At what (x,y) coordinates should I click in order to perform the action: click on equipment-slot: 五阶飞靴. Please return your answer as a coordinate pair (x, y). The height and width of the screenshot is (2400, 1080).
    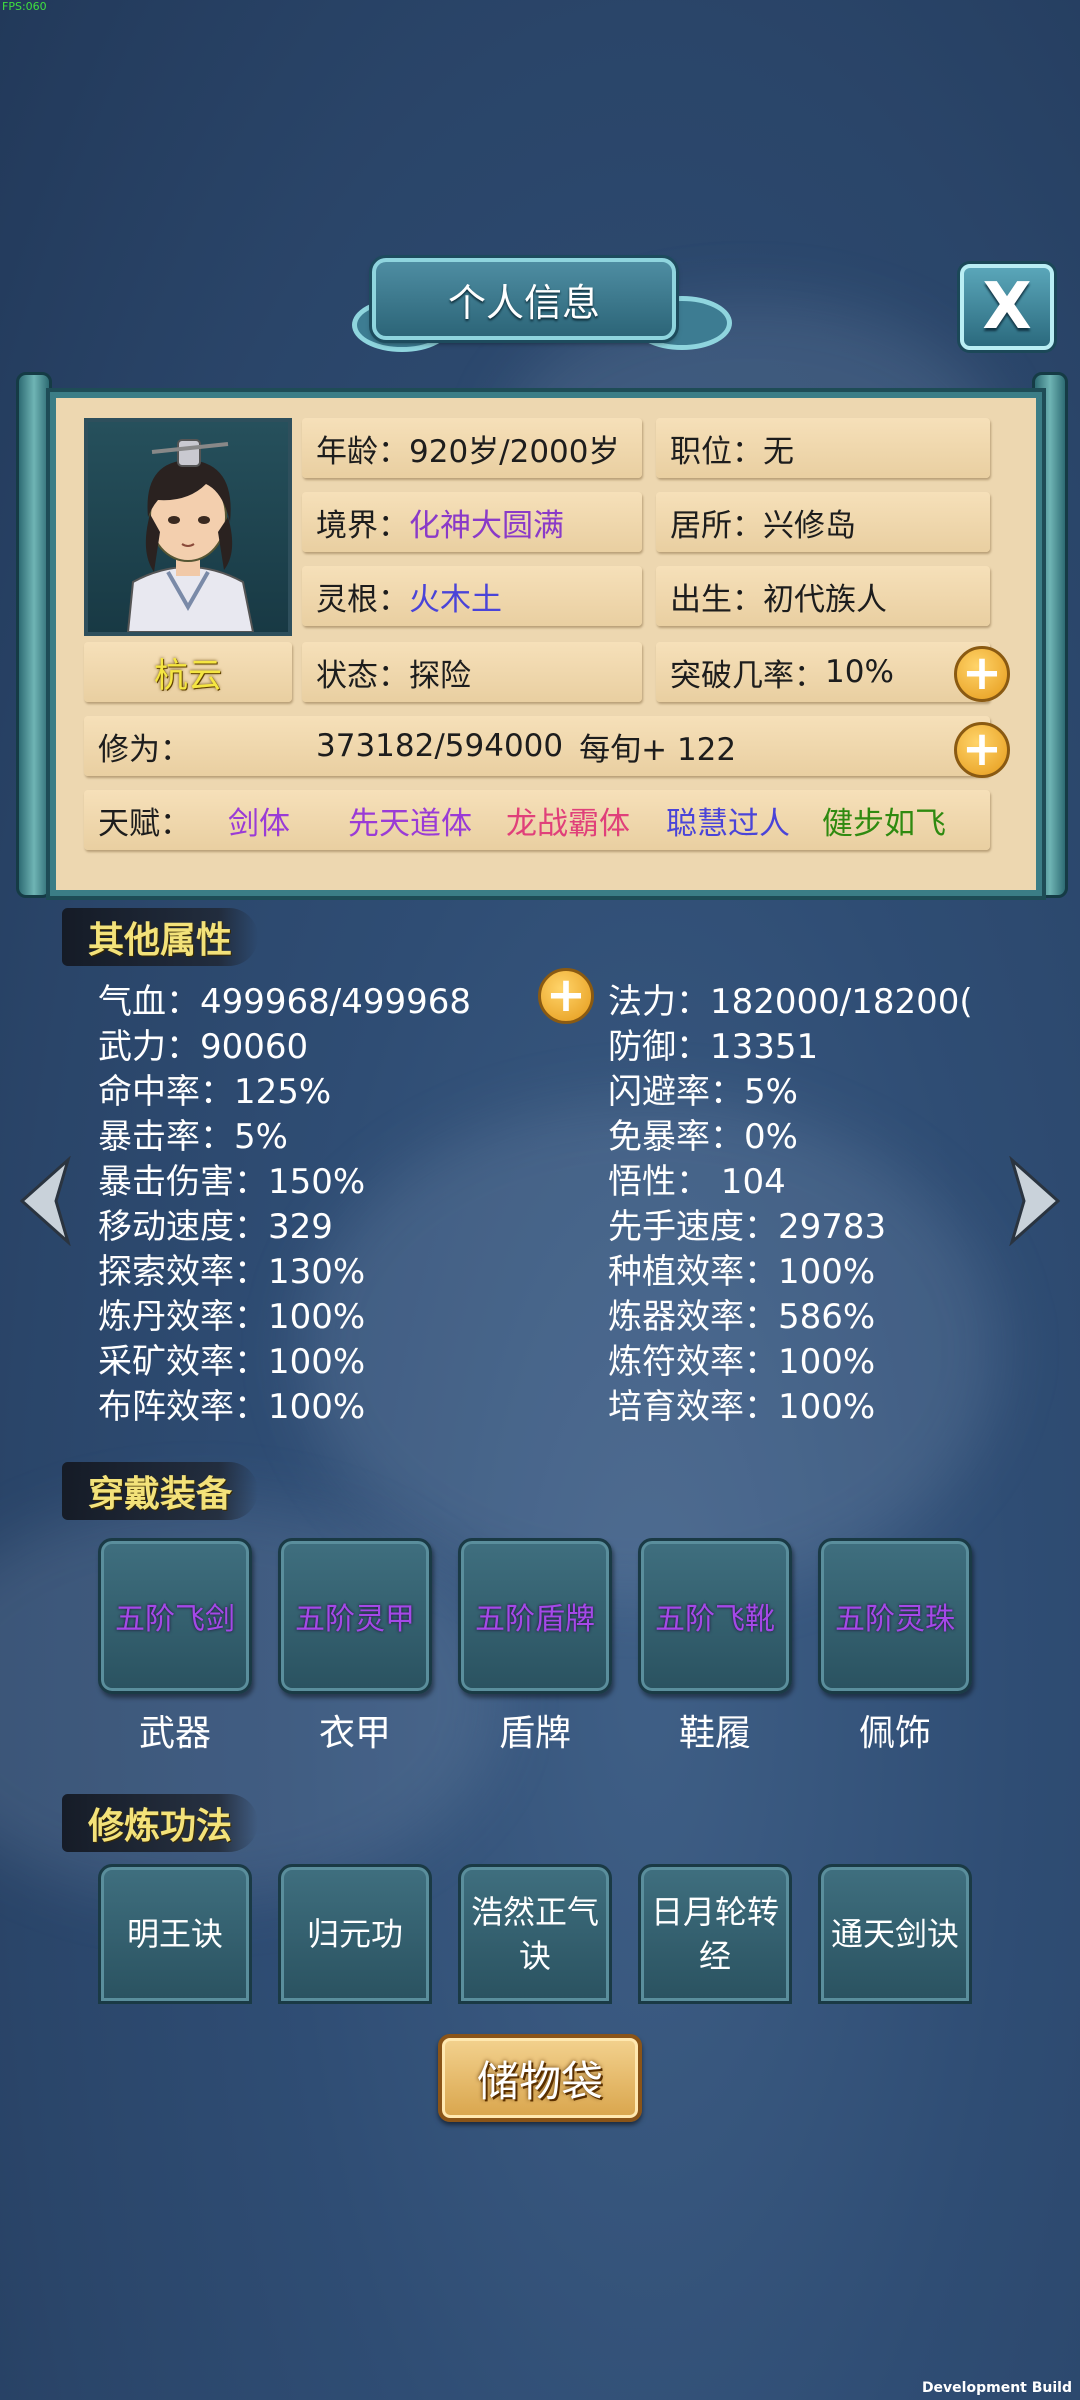
    Looking at the image, I should click on (715, 1616).